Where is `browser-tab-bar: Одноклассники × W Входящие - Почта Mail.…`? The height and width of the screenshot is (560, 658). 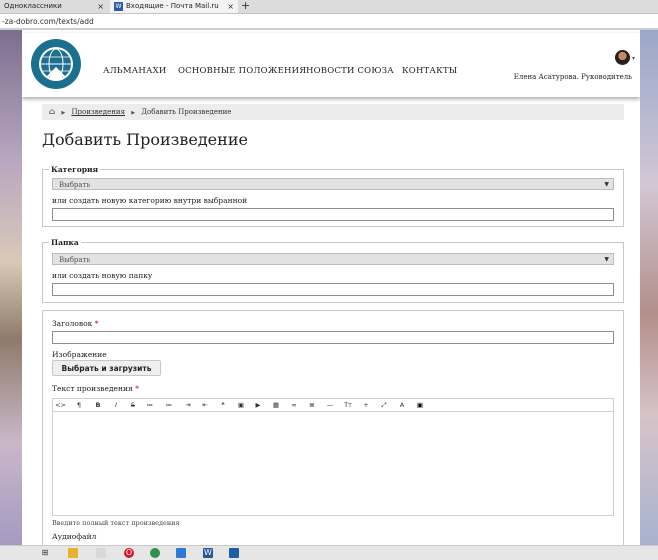
browser-tab-bar: Одноклассники × W Входящие - Почта Mail.… is located at coordinates (329, 7).